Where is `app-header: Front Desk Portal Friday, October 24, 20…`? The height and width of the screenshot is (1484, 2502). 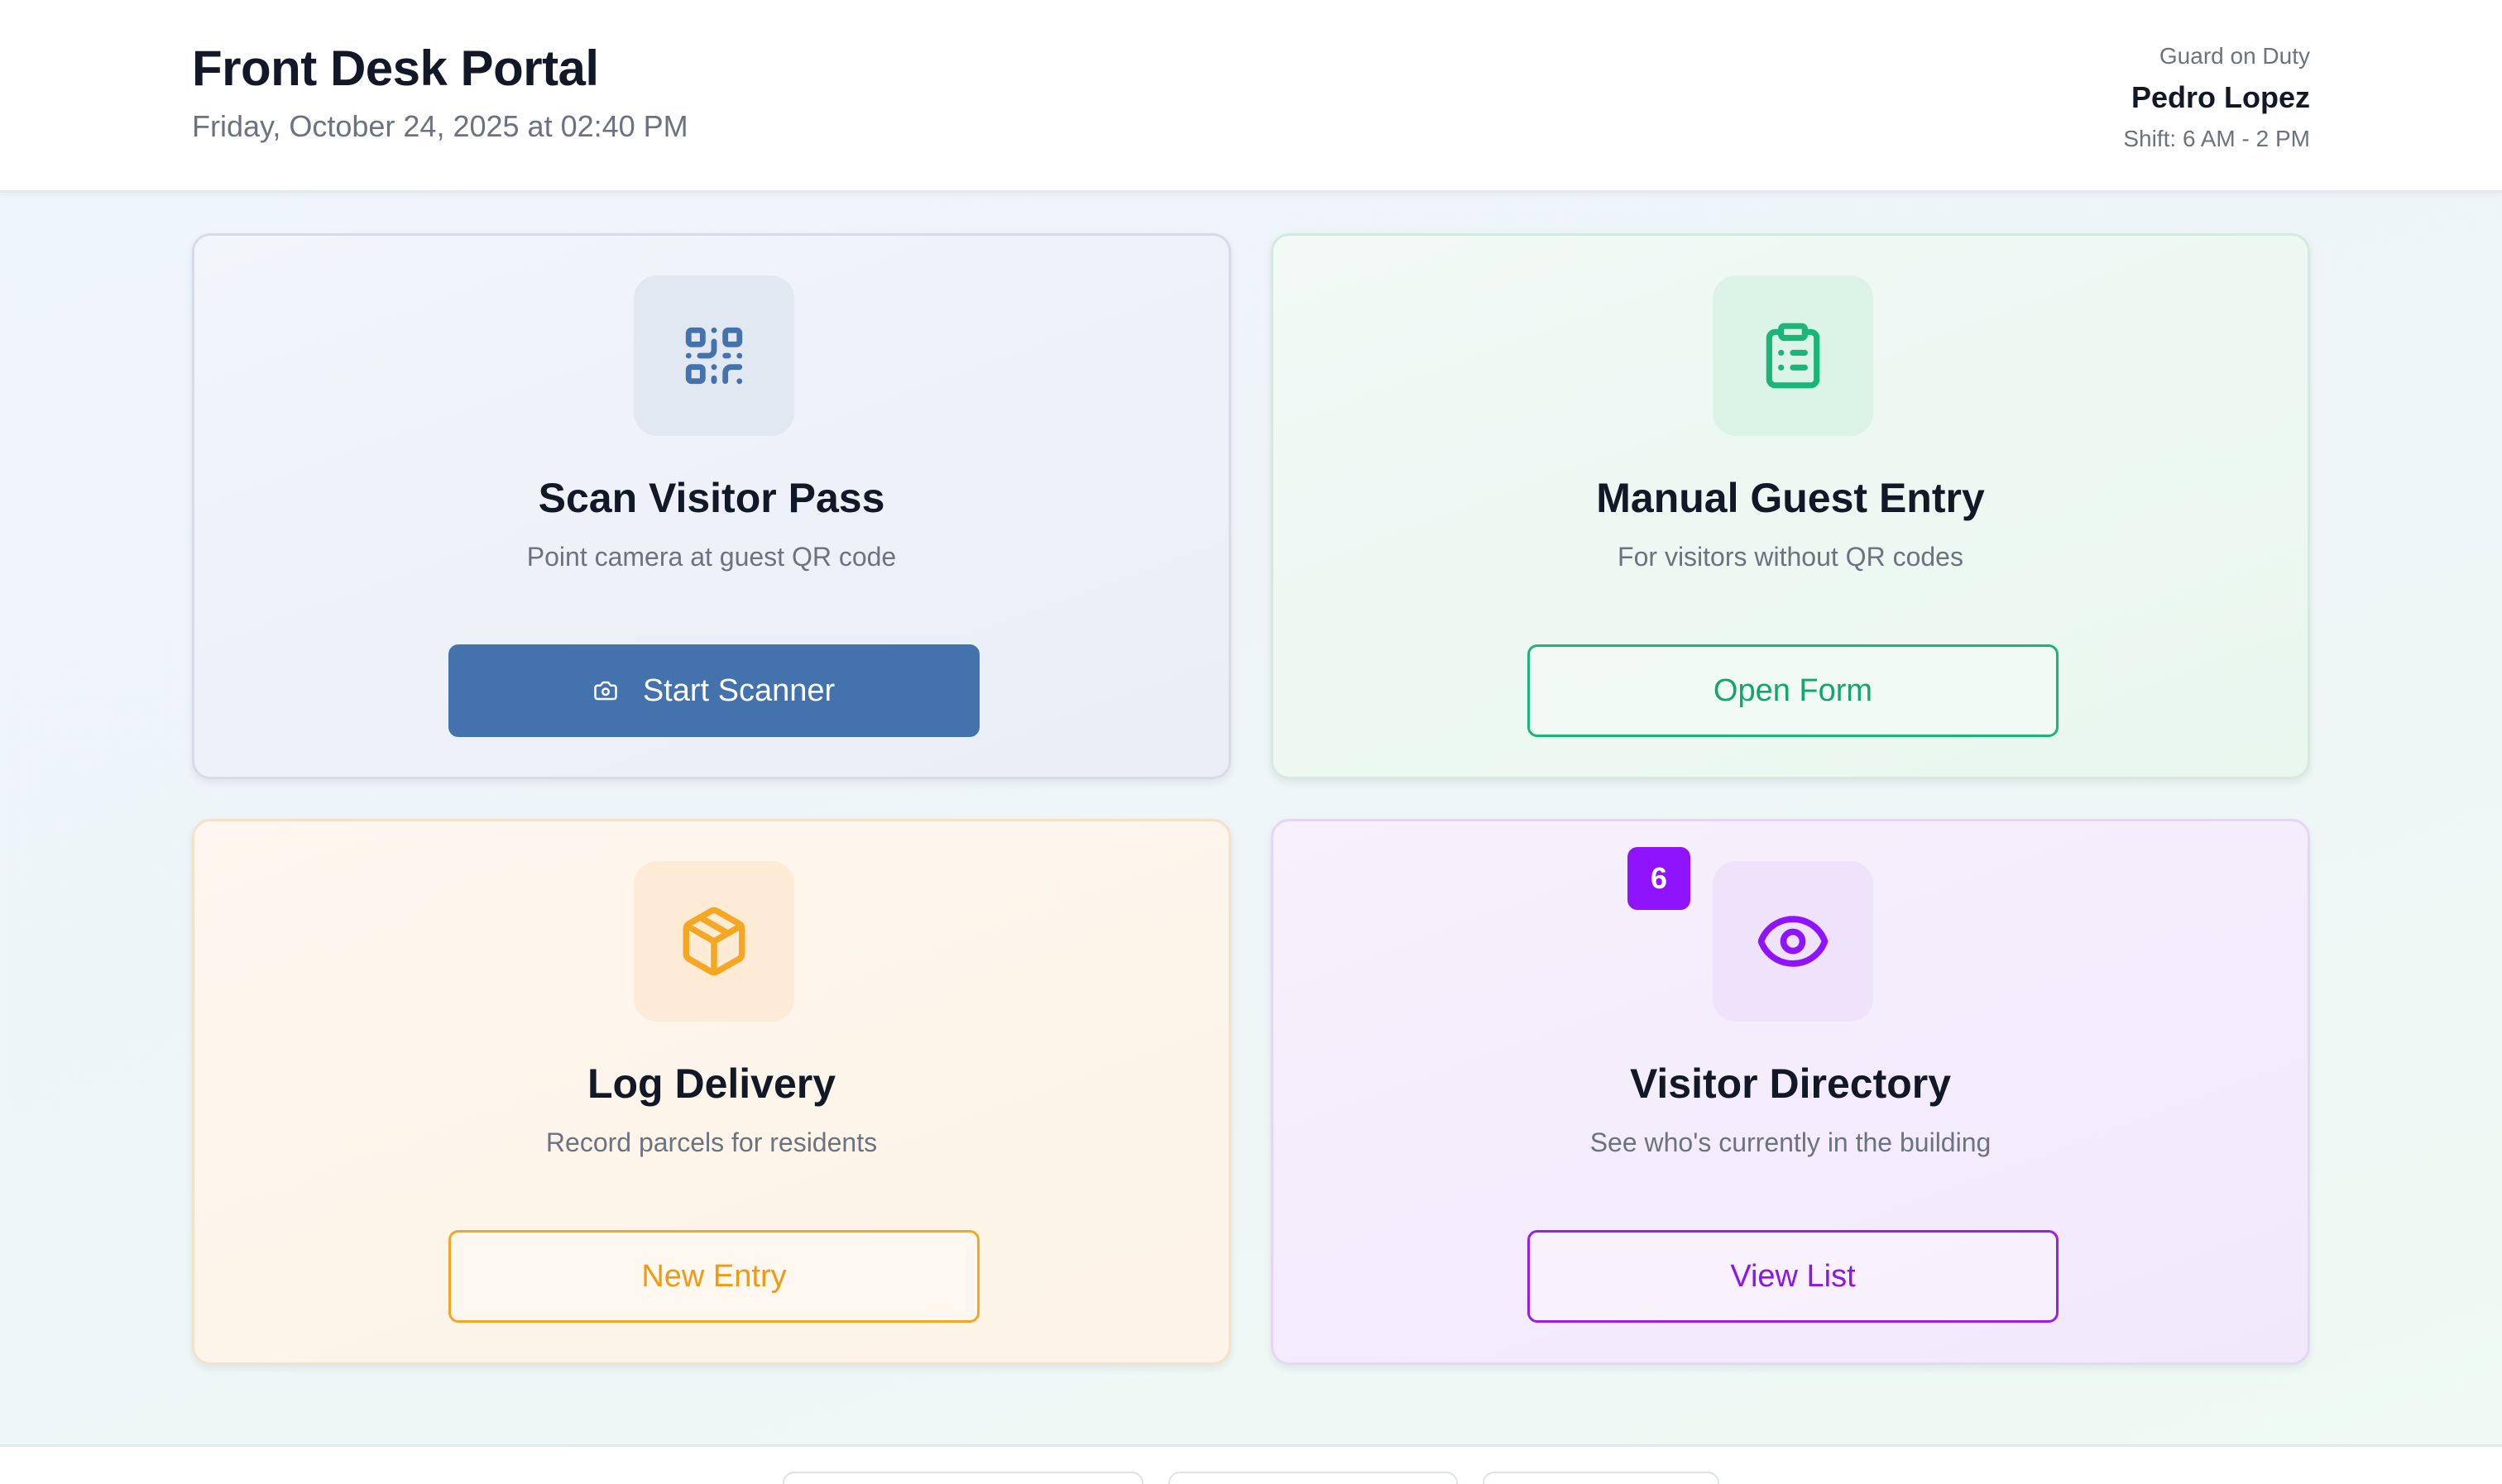
app-header: Front Desk Portal Friday, October 24, 20… is located at coordinates (1251, 96).